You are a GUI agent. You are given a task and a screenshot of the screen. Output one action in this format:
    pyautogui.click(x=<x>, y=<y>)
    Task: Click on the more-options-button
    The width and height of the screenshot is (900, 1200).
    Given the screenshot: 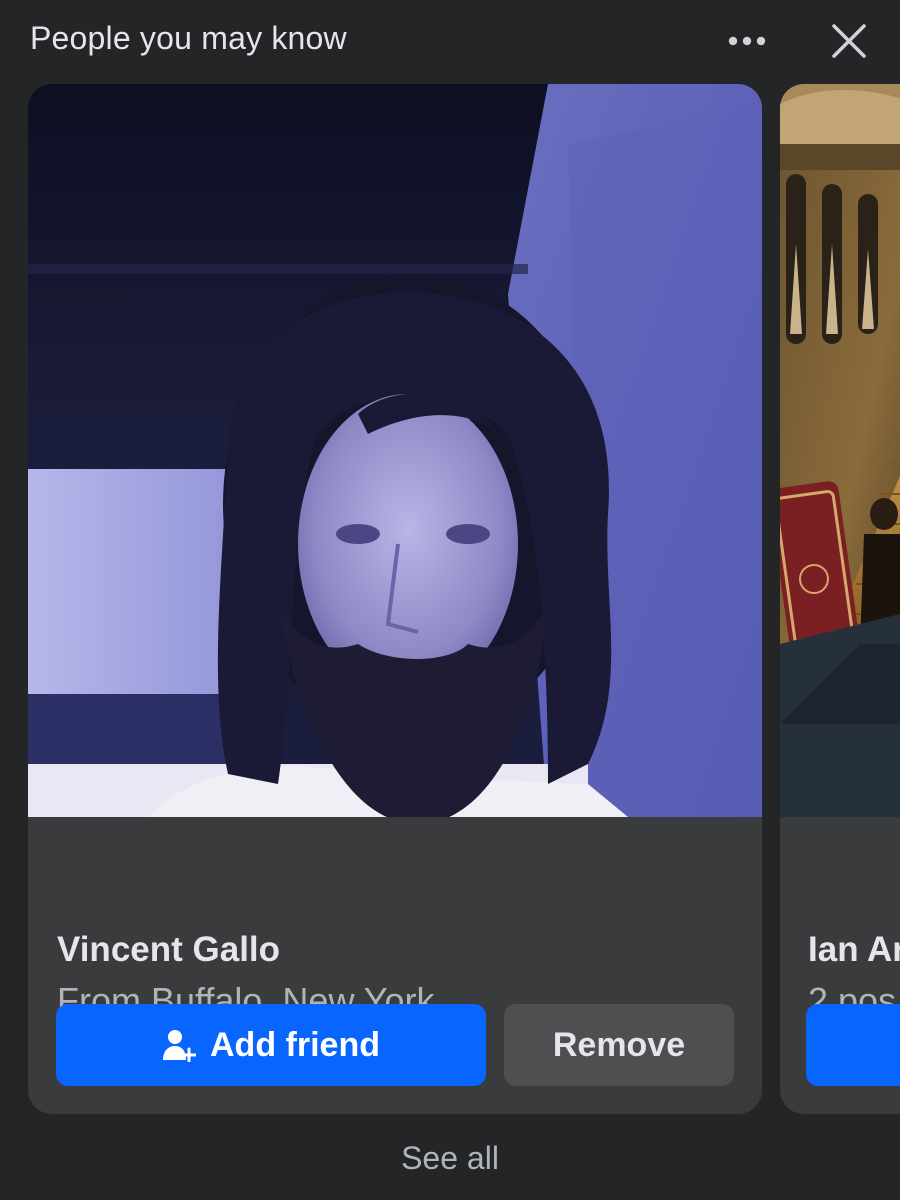 What is the action you would take?
    pyautogui.click(x=747, y=41)
    